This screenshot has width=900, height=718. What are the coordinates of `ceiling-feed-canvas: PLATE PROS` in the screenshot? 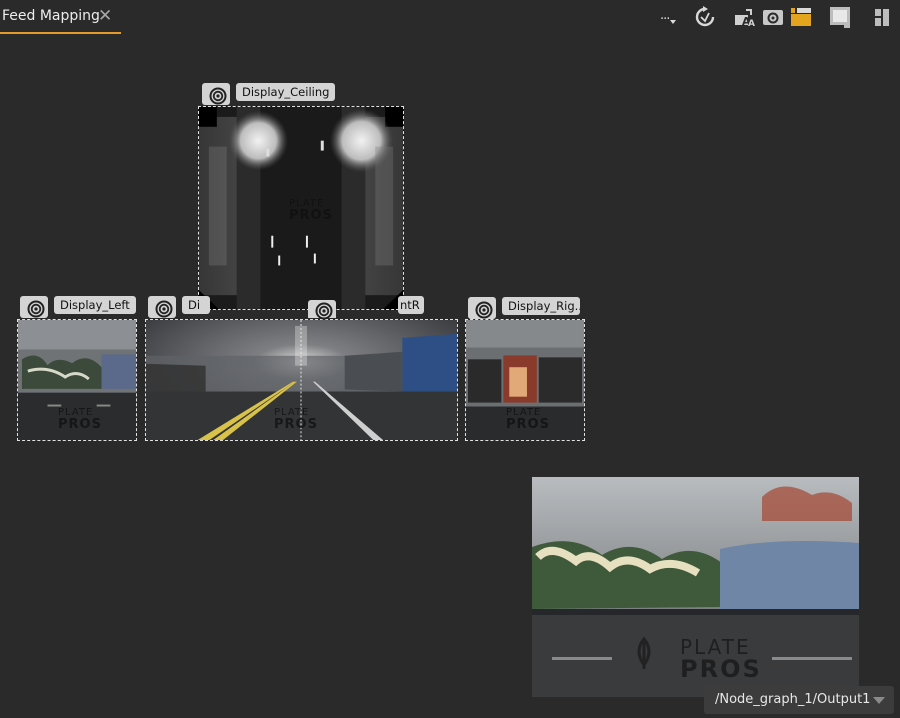 It's located at (301, 208).